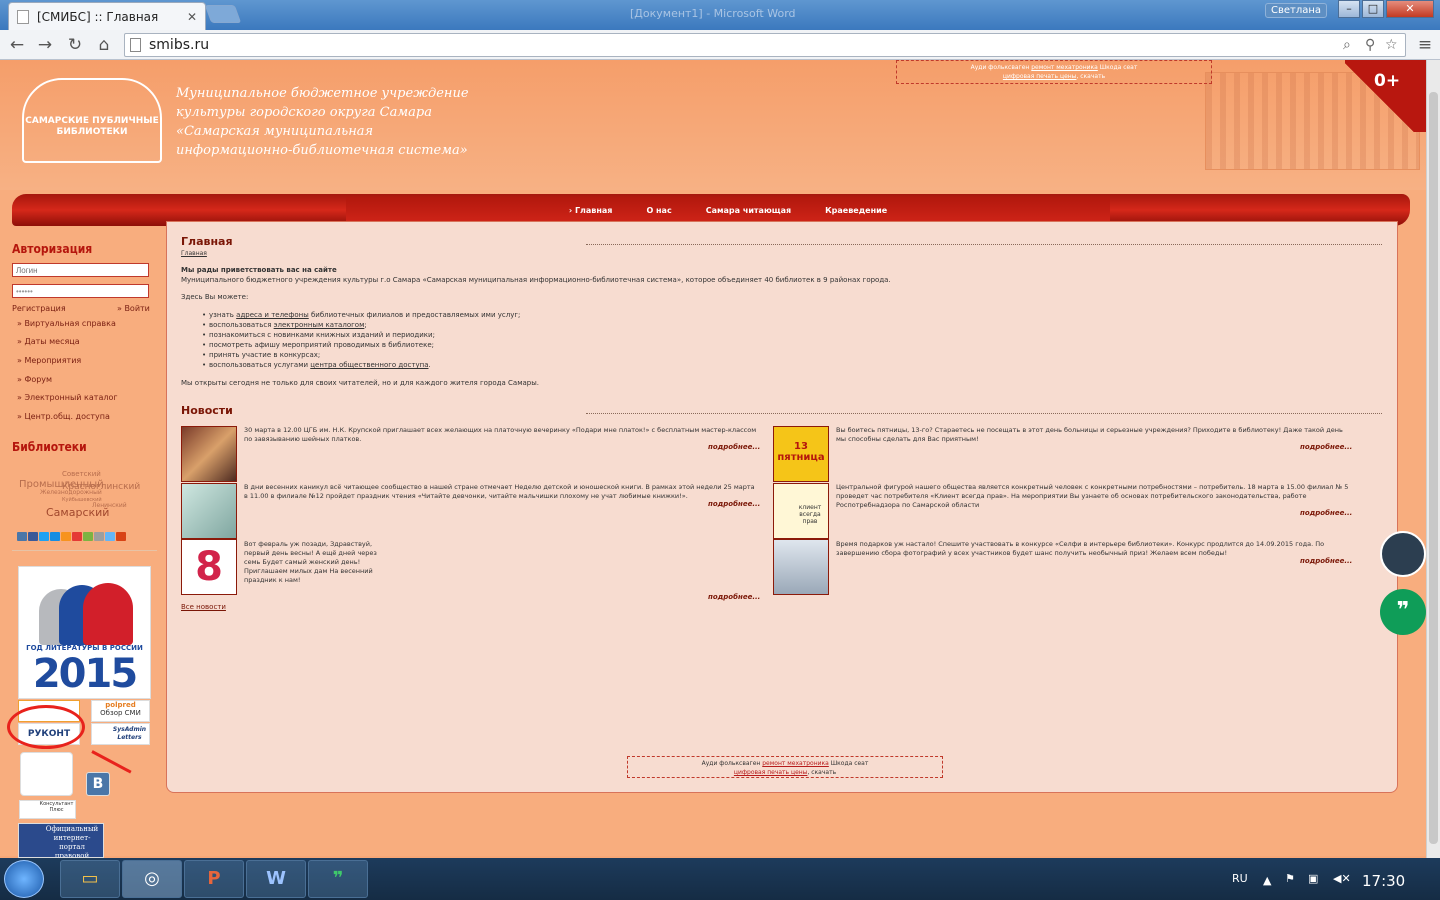  I want to click on tag-sovetsky: Советский, so click(81, 474).